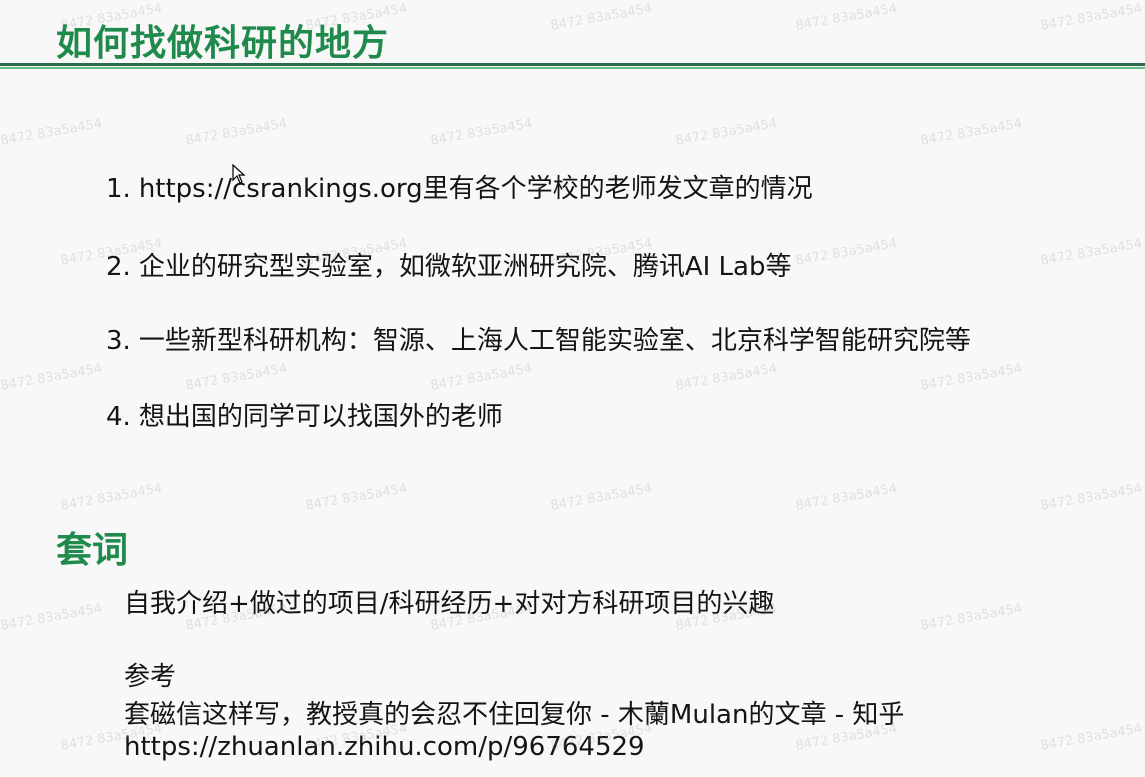  I want to click on list-item-number: 2., so click(118, 267).